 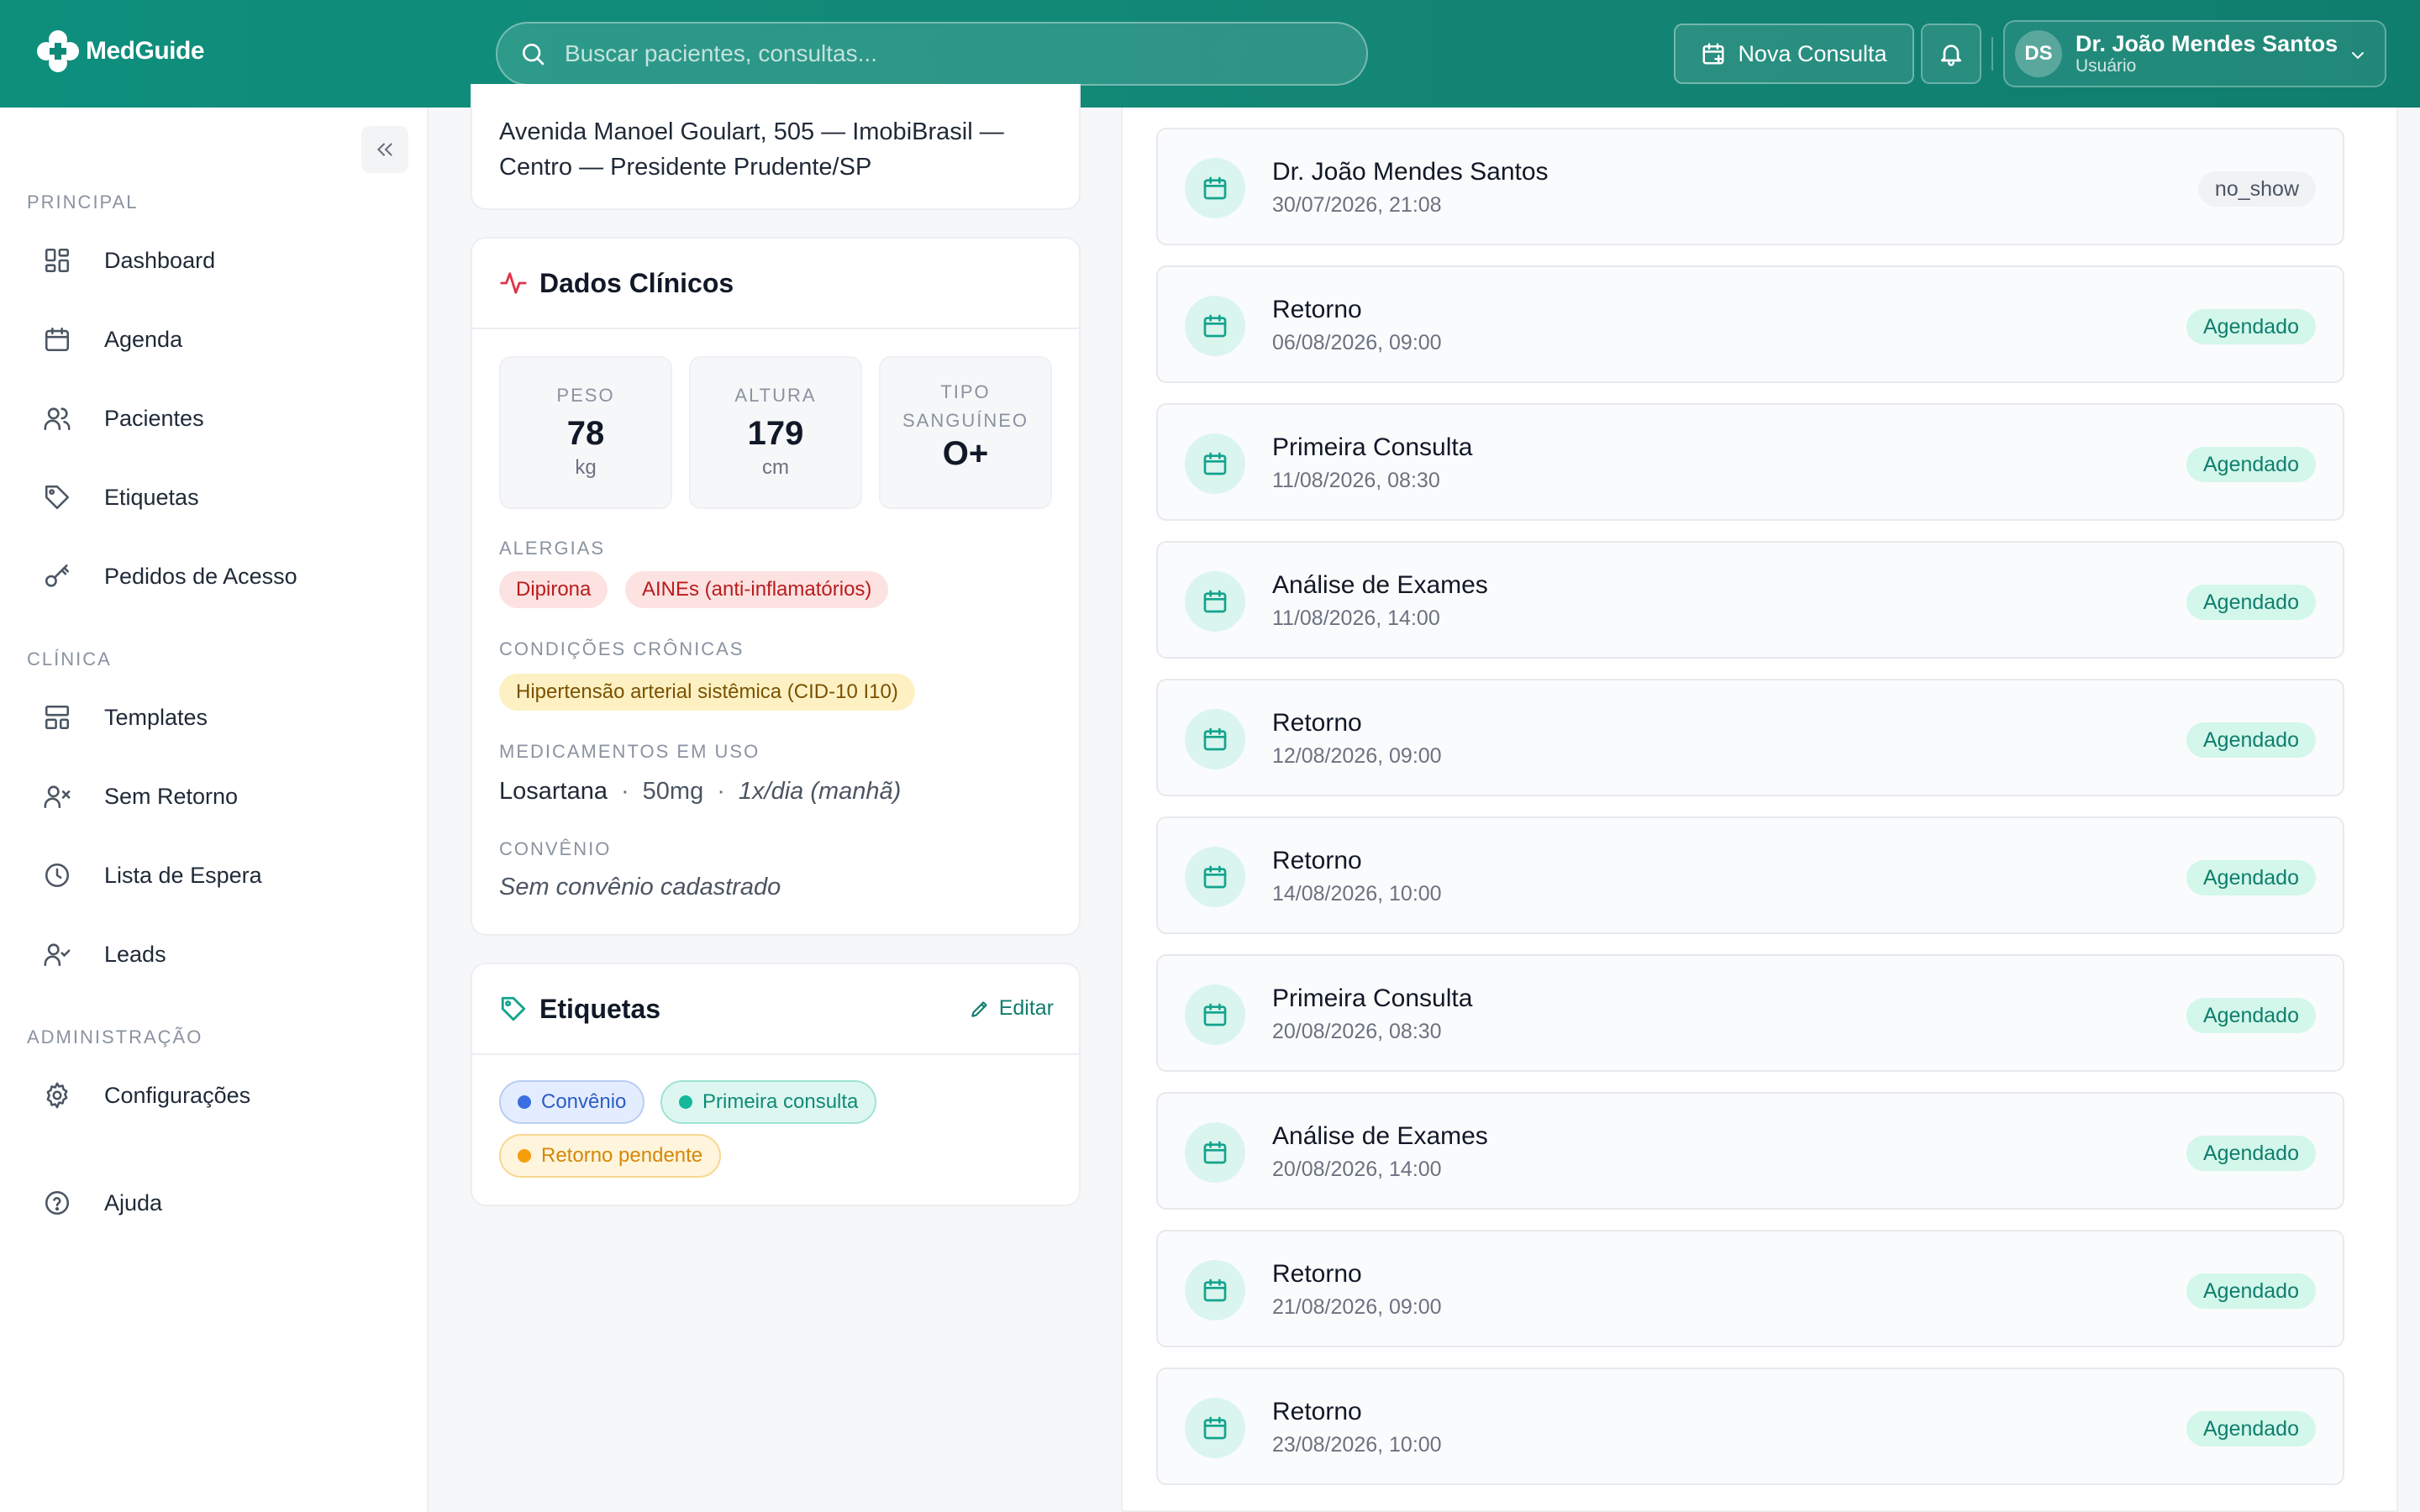 What do you see at coordinates (513, 283) in the screenshot?
I see `activity-icon` at bounding box center [513, 283].